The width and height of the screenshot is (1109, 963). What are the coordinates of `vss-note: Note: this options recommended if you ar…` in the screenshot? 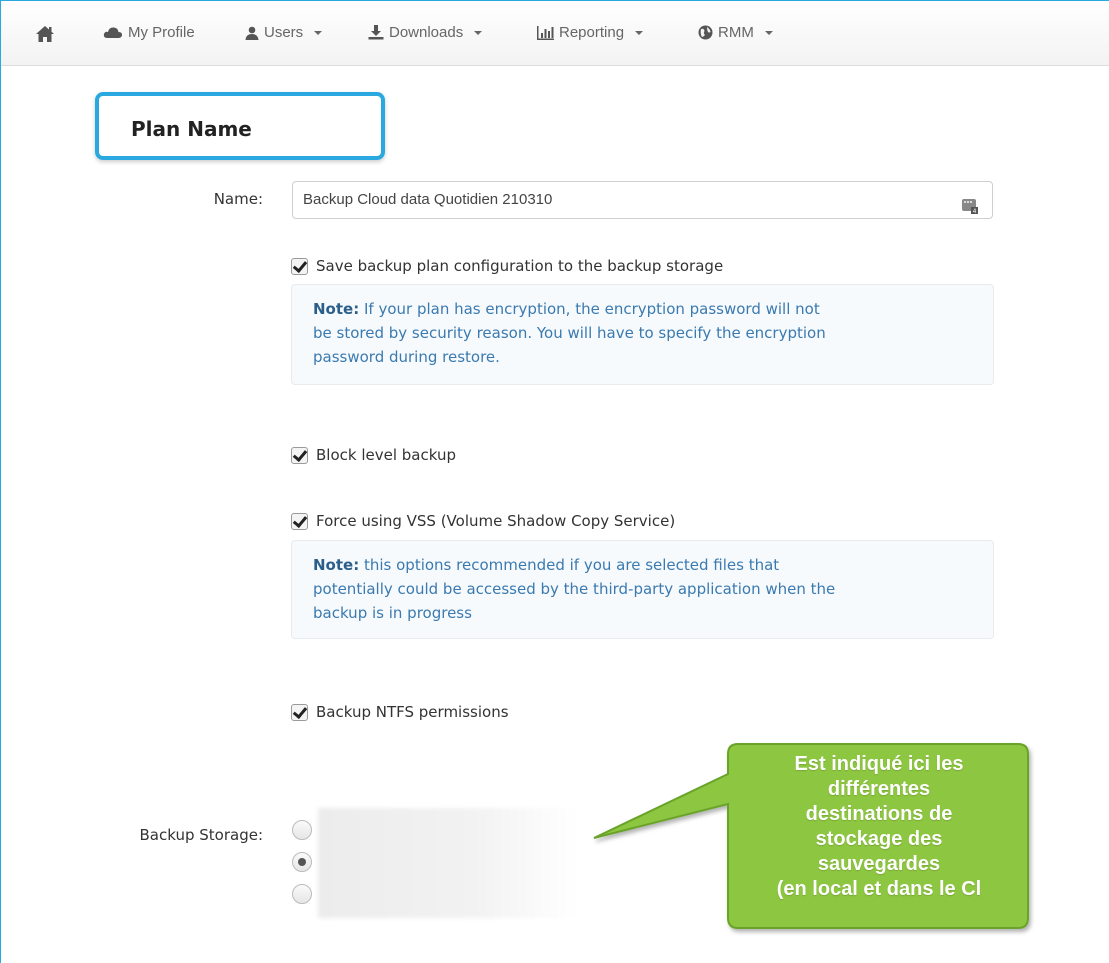 It's located at (642, 589).